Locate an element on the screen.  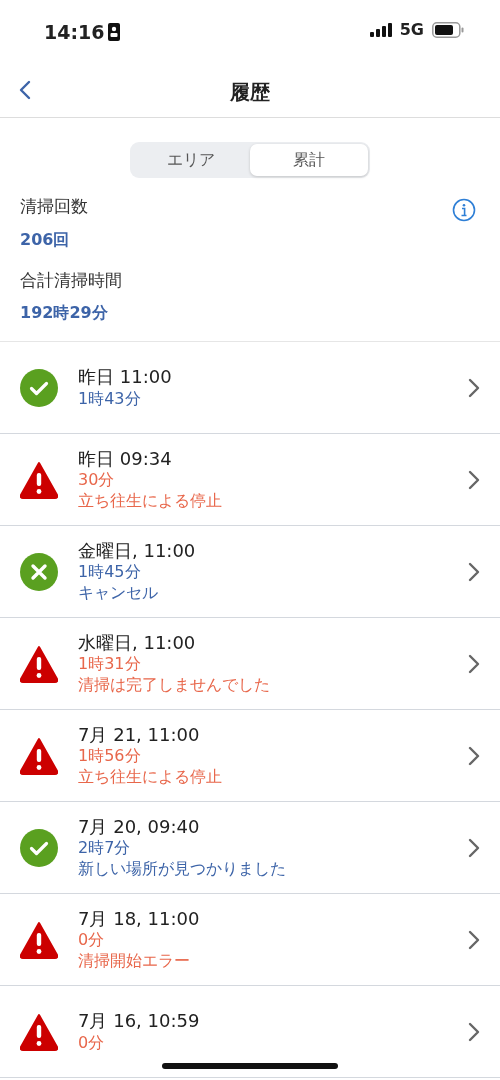
entry-status: キャンセル is located at coordinates (118, 593).